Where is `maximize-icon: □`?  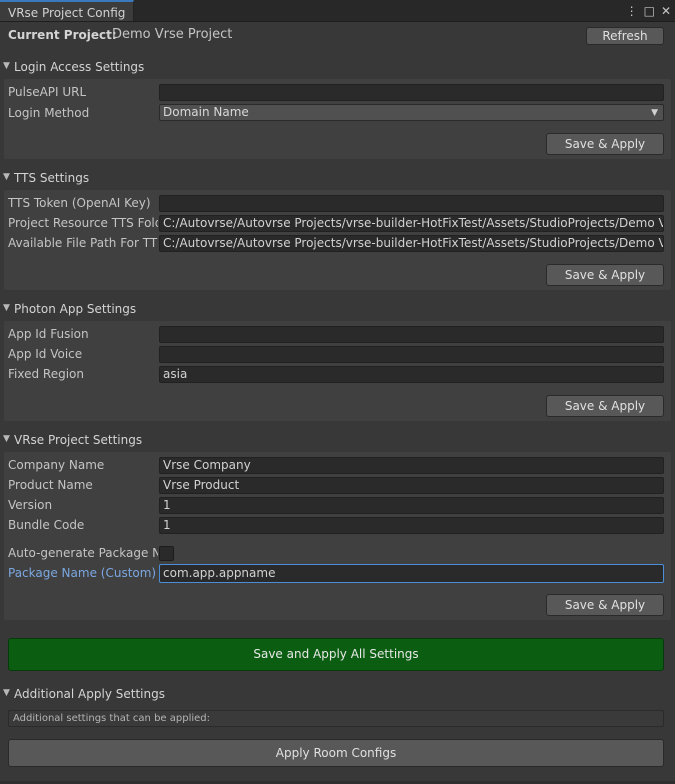 maximize-icon: □ is located at coordinates (649, 11).